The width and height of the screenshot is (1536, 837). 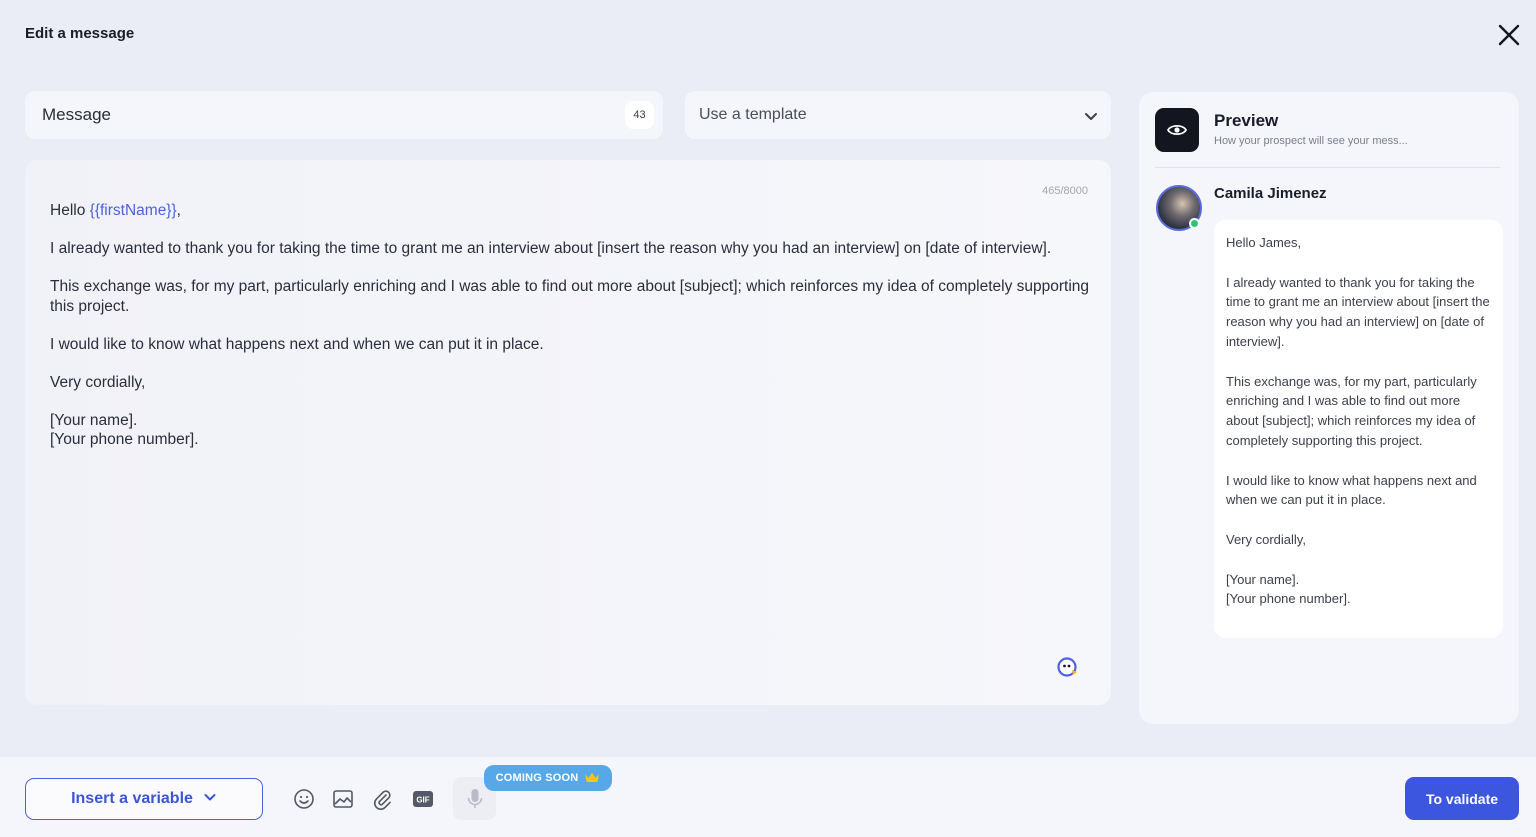 What do you see at coordinates (537, 778) in the screenshot?
I see `coming-soon-label: COMING SOON` at bounding box center [537, 778].